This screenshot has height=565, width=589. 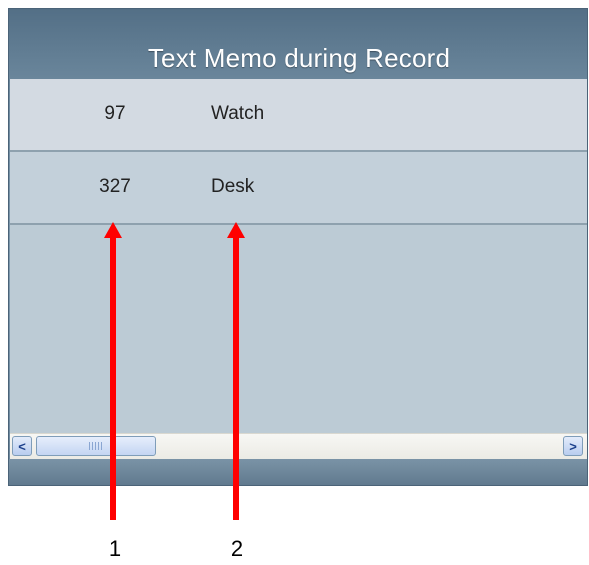 I want to click on scroll-left-button: <, so click(x=22, y=446).